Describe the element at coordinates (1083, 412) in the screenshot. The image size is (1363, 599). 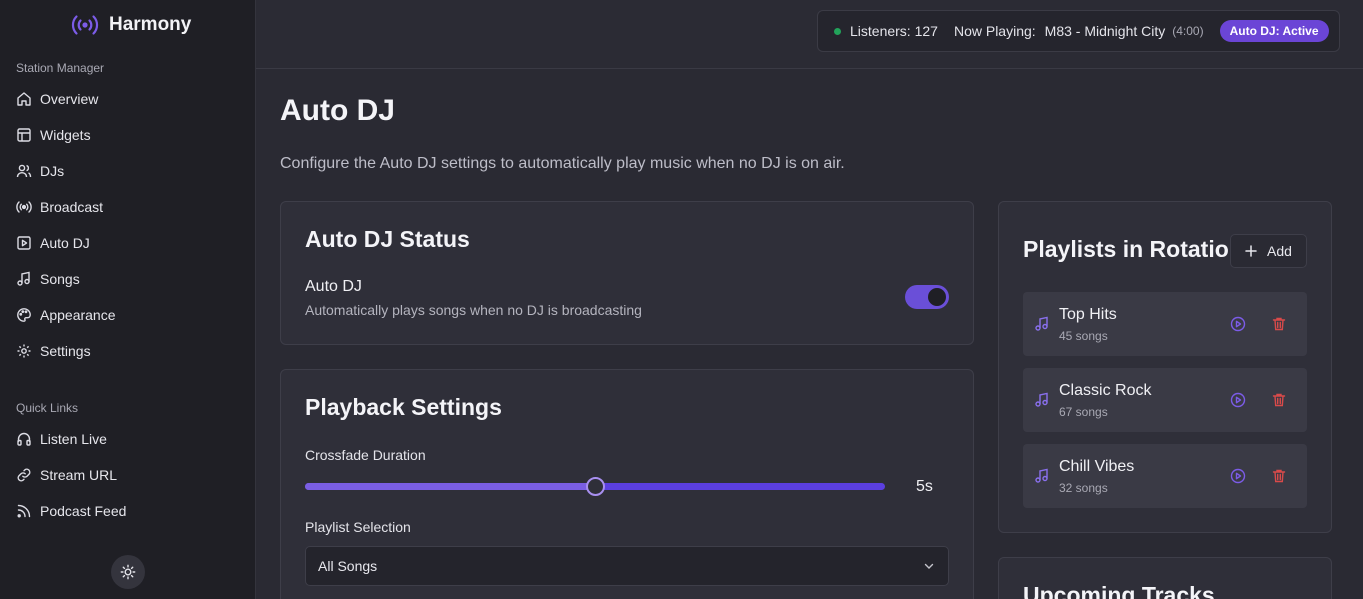
I see `playlist-count: 67 songs` at that location.